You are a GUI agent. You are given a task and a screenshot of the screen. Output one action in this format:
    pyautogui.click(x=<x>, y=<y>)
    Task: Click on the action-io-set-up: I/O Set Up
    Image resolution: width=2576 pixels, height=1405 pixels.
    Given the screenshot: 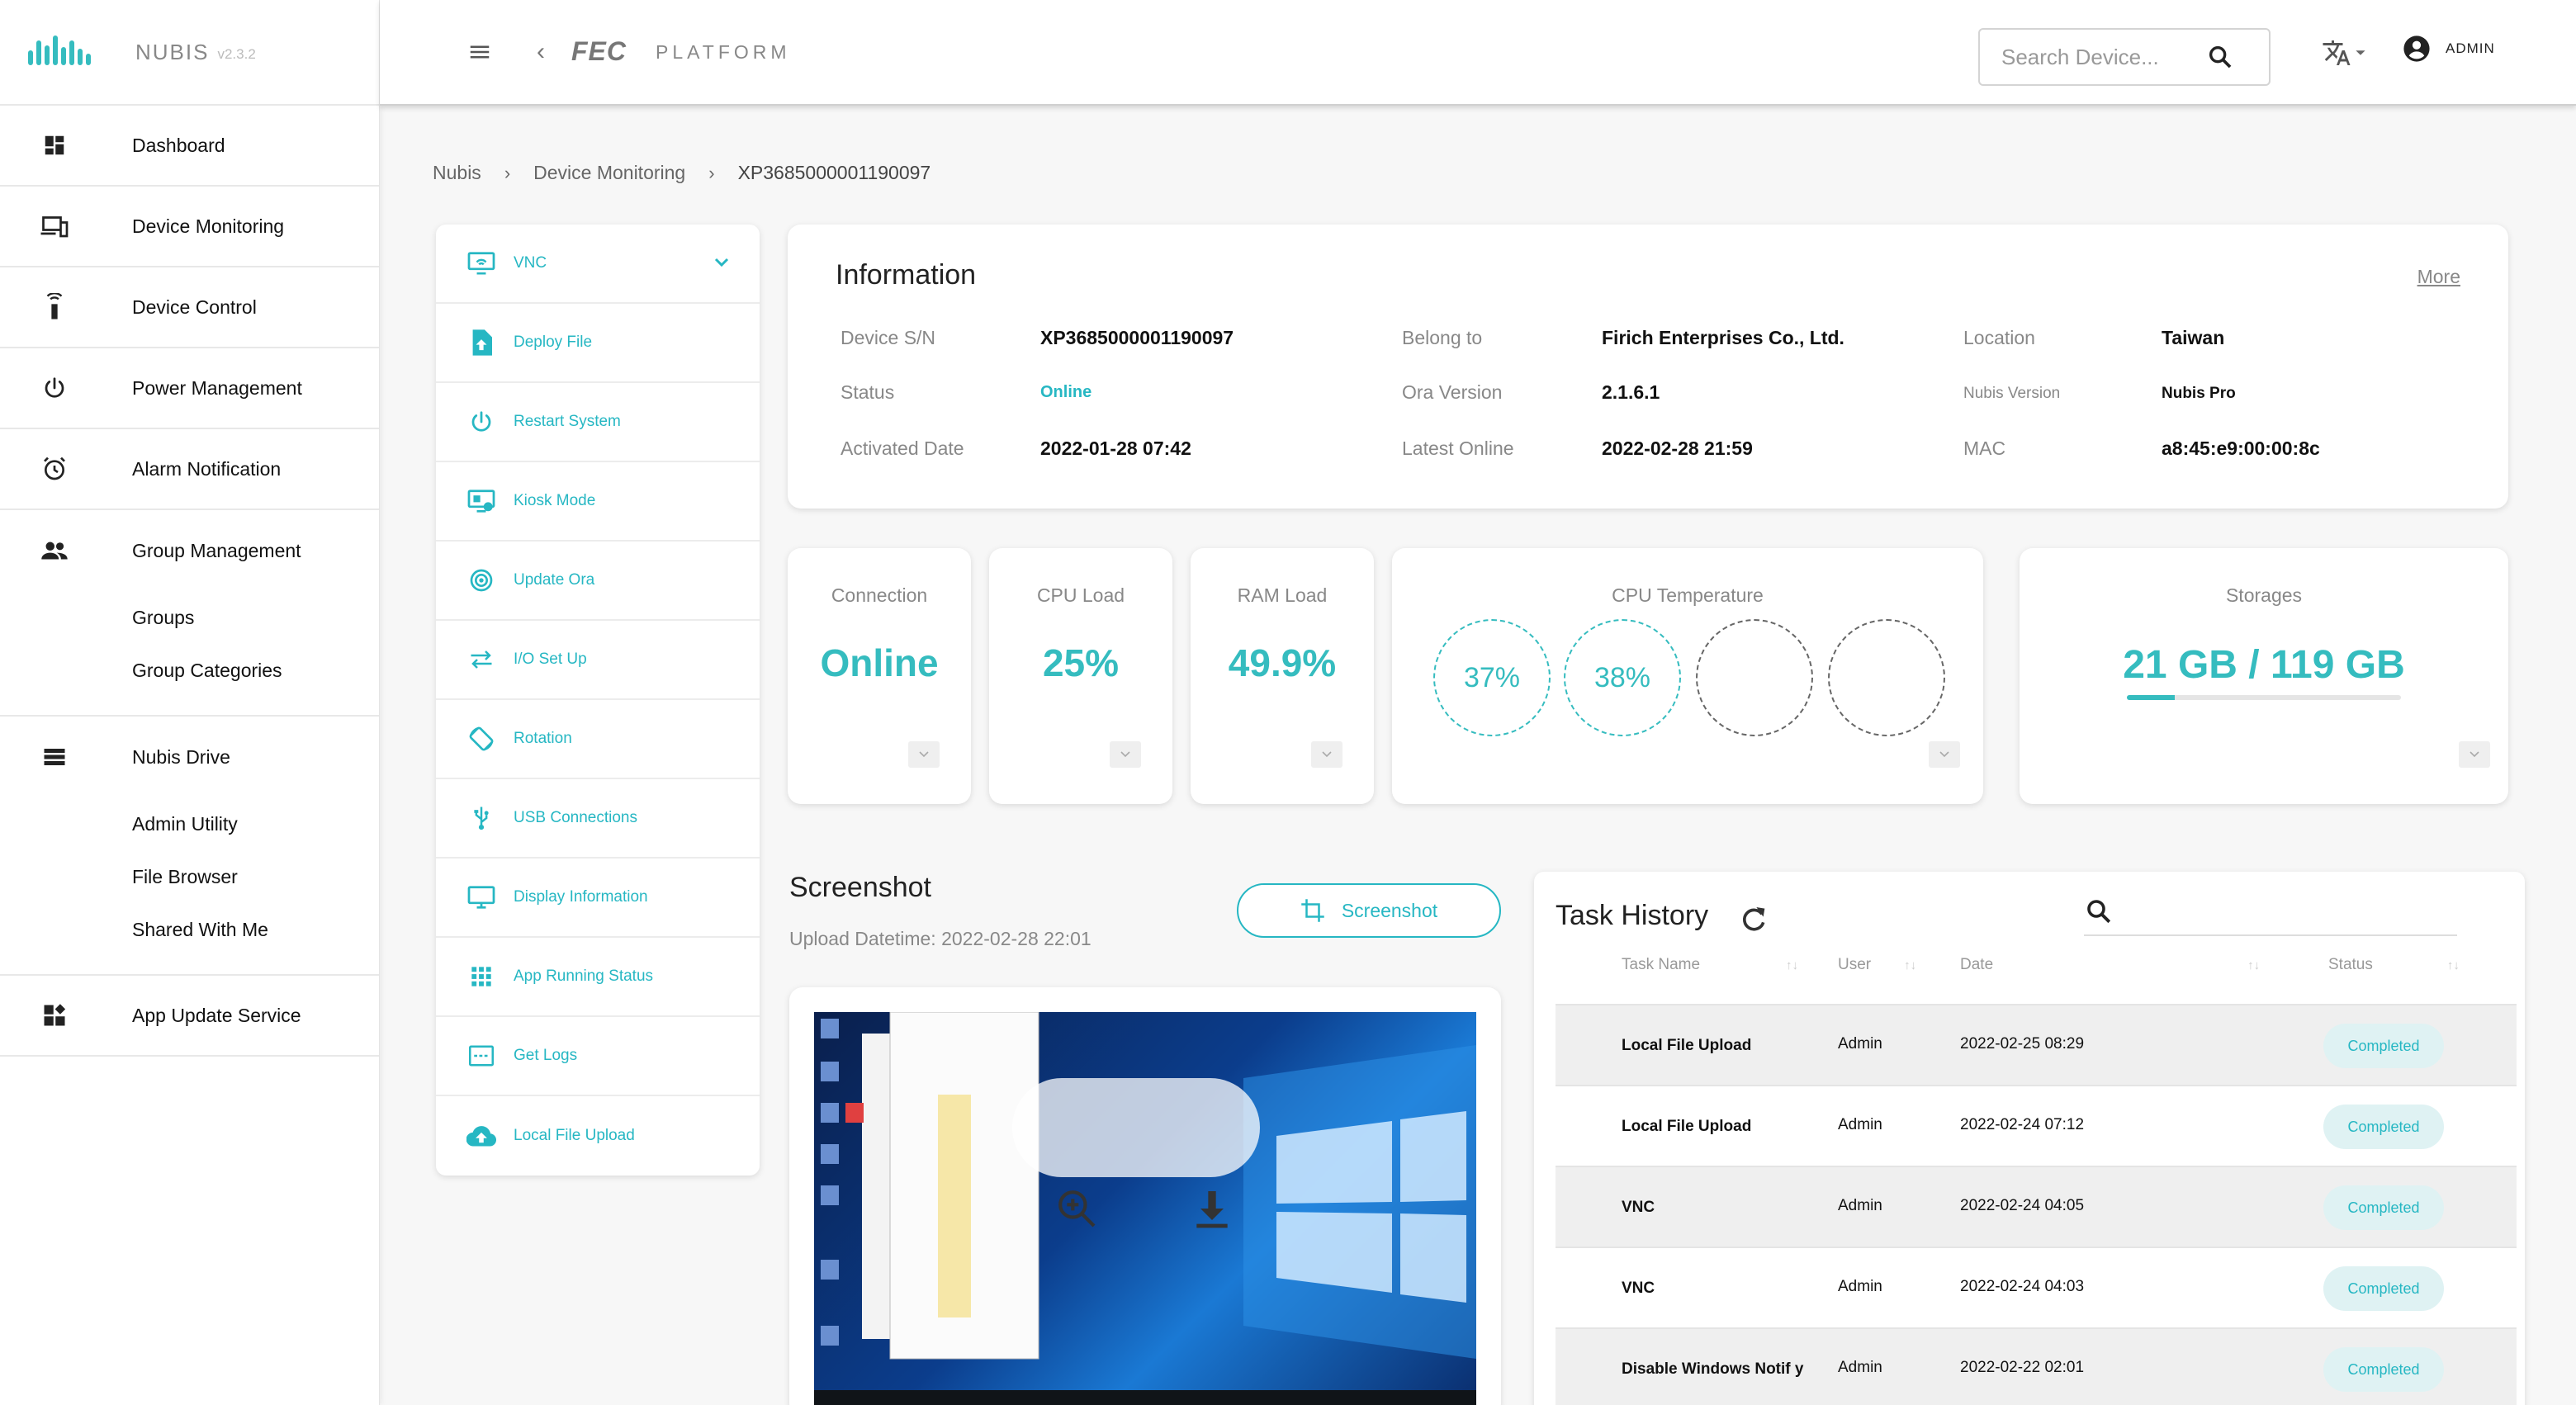 What is the action you would take?
    pyautogui.click(x=598, y=660)
    